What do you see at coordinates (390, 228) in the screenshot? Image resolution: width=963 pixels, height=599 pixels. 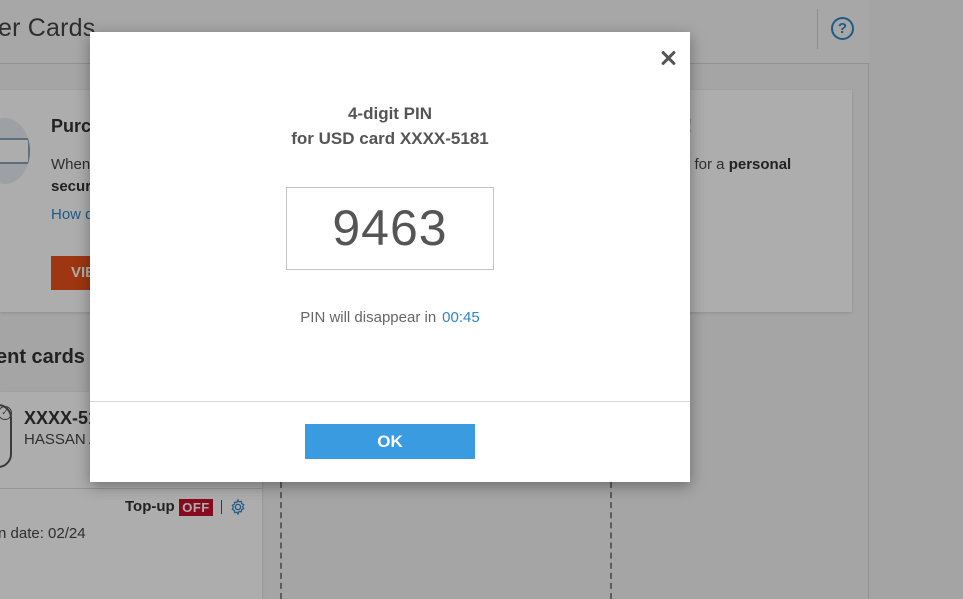 I see `pin-display: 9463` at bounding box center [390, 228].